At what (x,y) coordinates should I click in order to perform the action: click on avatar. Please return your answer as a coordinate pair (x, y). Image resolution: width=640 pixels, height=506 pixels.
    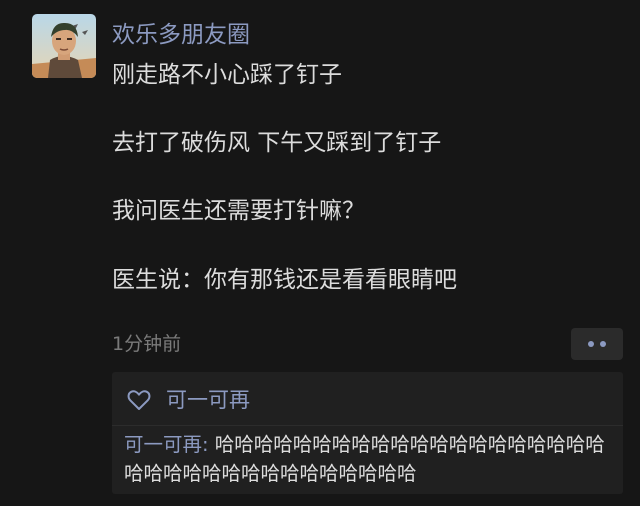
    Looking at the image, I should click on (64, 46).